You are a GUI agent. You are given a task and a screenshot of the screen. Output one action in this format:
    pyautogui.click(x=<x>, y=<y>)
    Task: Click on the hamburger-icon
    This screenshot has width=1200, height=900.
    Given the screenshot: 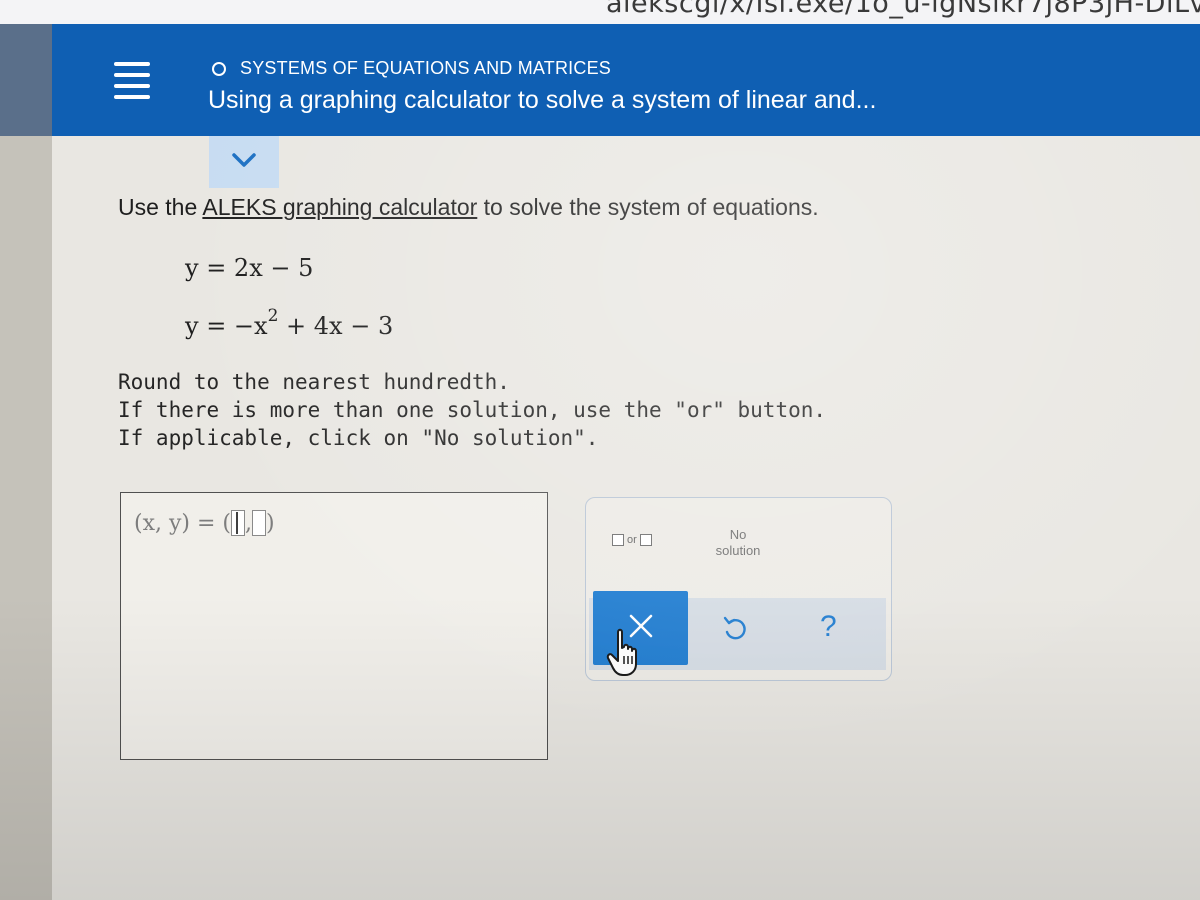 What is the action you would take?
    pyautogui.click(x=132, y=81)
    